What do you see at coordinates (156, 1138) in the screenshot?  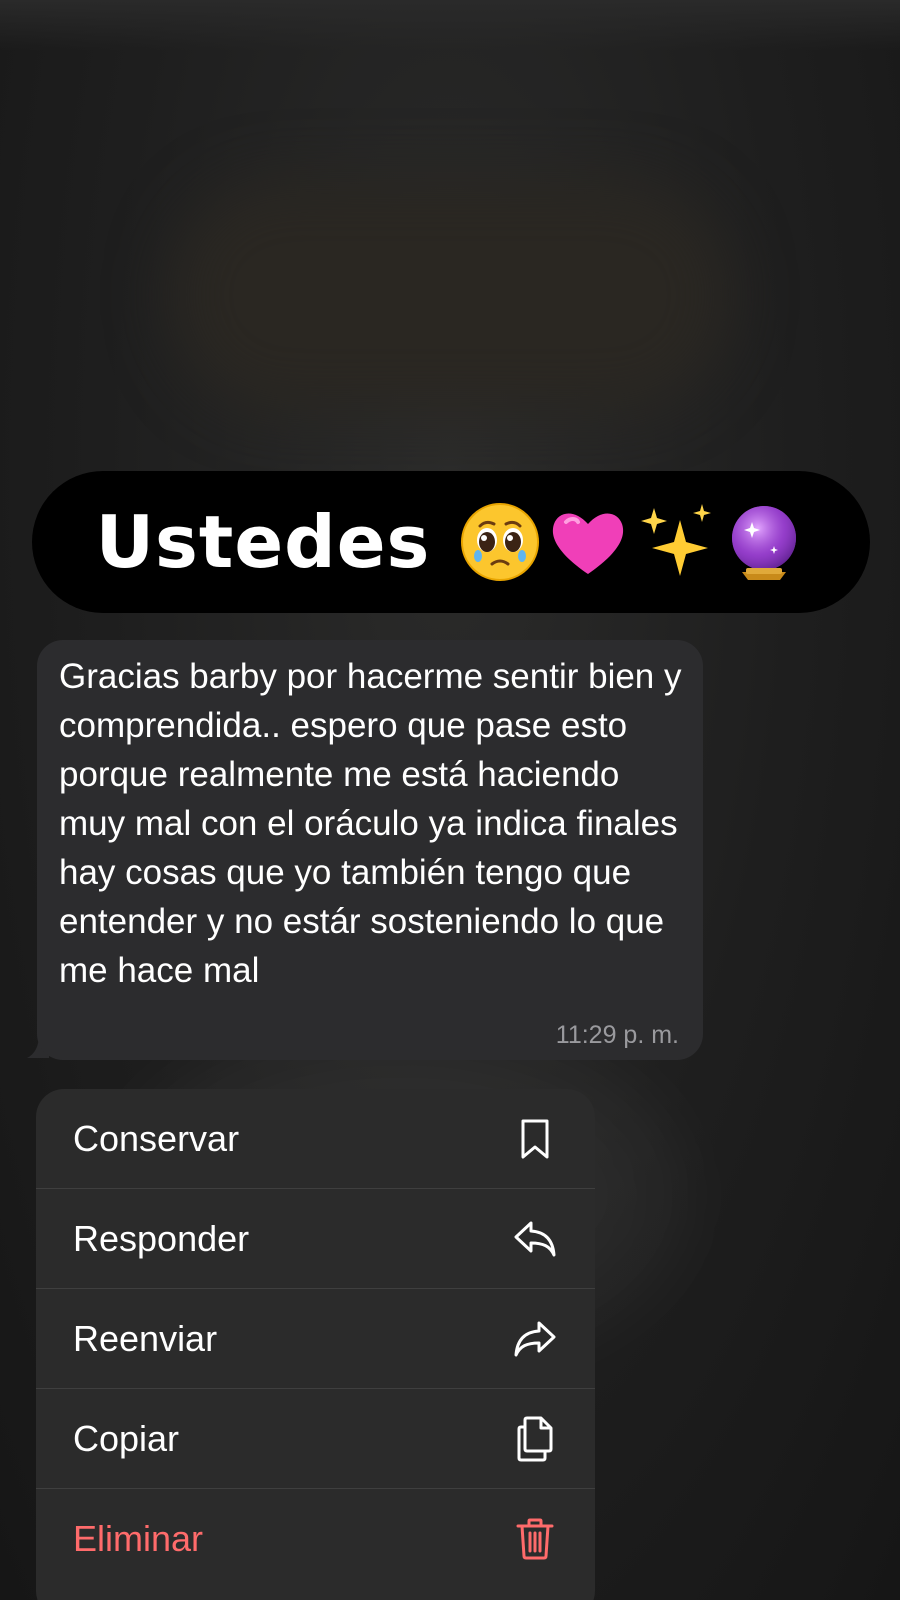 I see `menu-item-label: Conservar` at bounding box center [156, 1138].